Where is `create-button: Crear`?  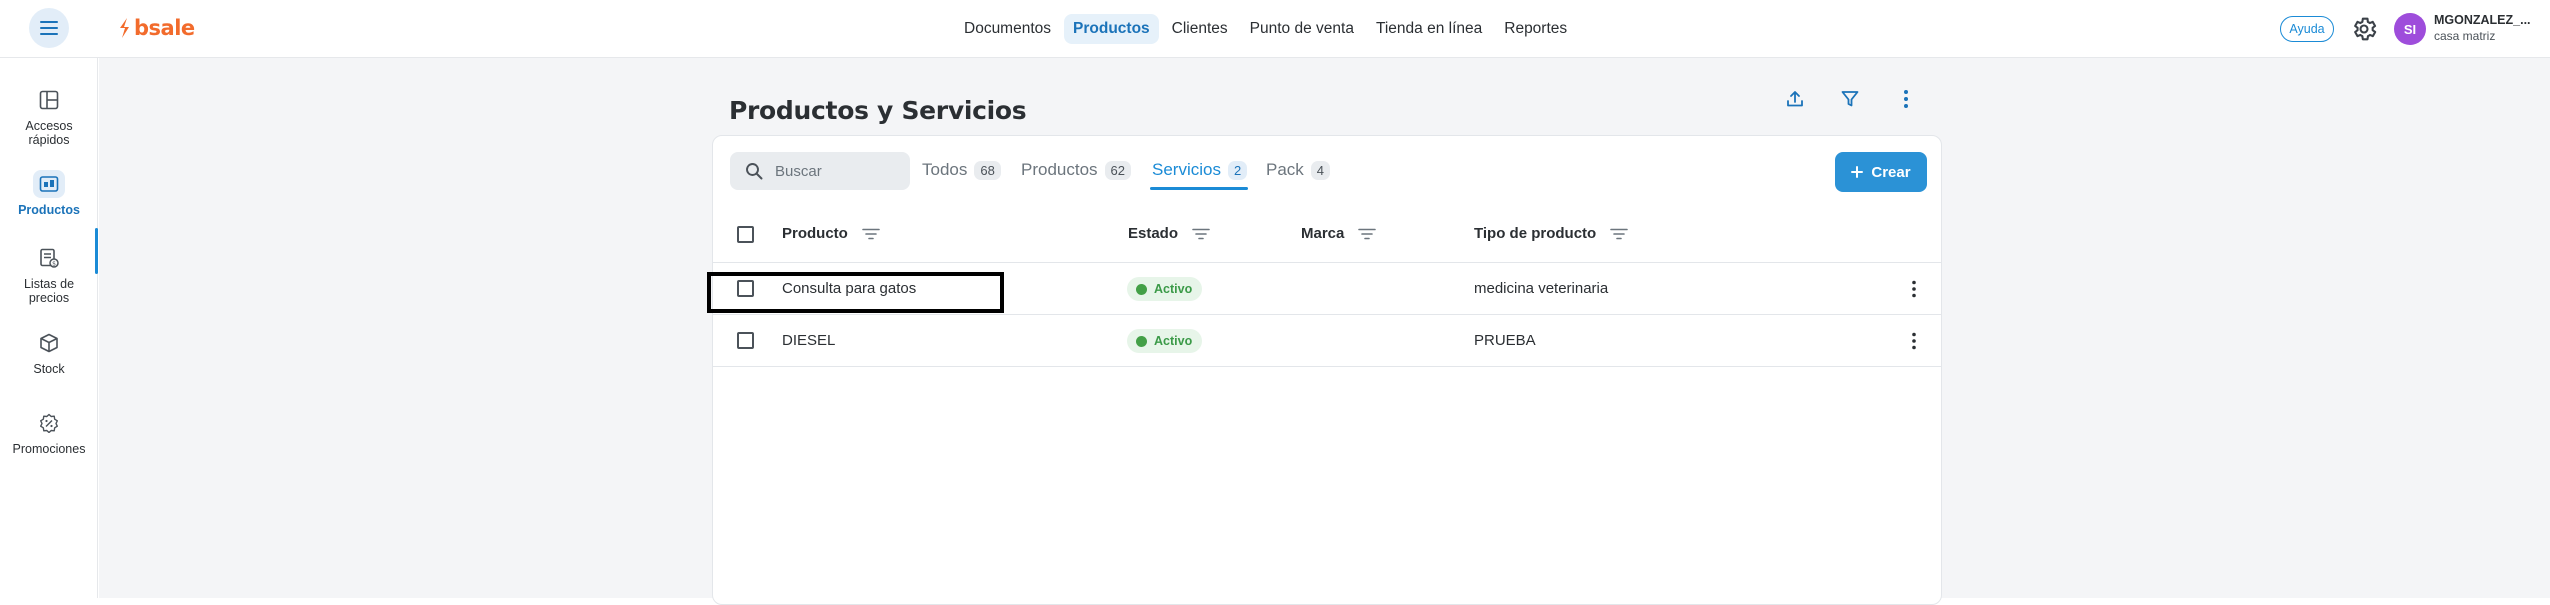
create-button: Crear is located at coordinates (1881, 172).